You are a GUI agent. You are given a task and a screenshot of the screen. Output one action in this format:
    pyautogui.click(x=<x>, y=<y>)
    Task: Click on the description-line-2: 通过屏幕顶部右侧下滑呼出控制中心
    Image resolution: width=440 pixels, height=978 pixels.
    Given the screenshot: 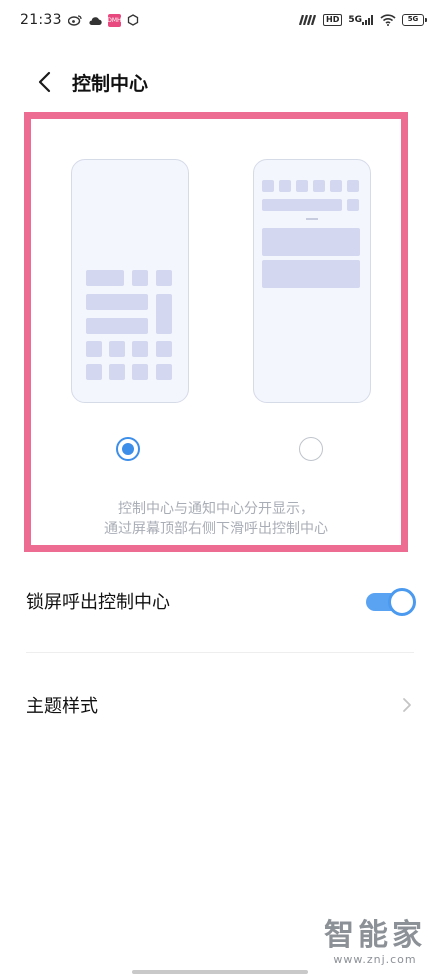 What is the action you would take?
    pyautogui.click(x=216, y=529)
    